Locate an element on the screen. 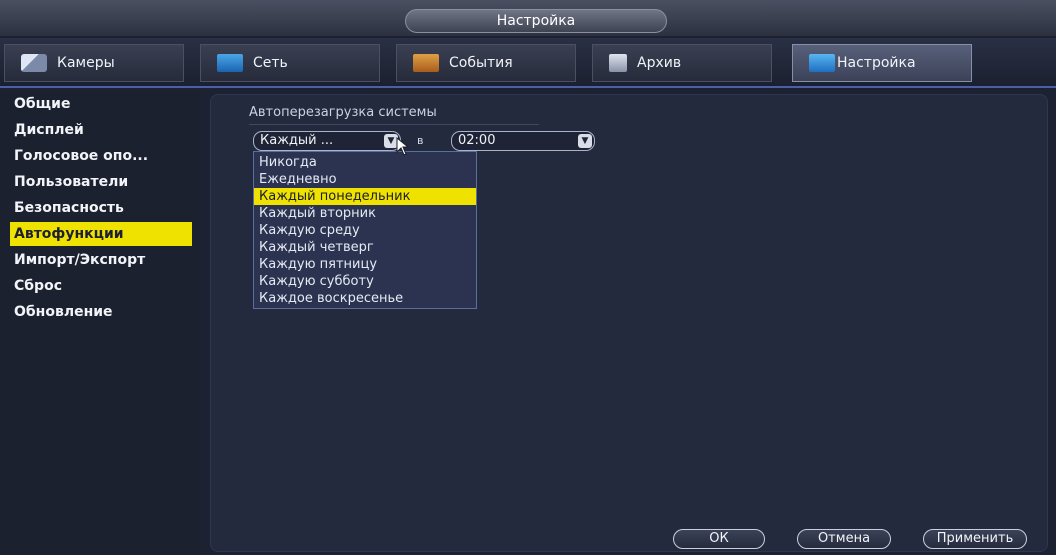  tab-label: Камеры is located at coordinates (86, 63).